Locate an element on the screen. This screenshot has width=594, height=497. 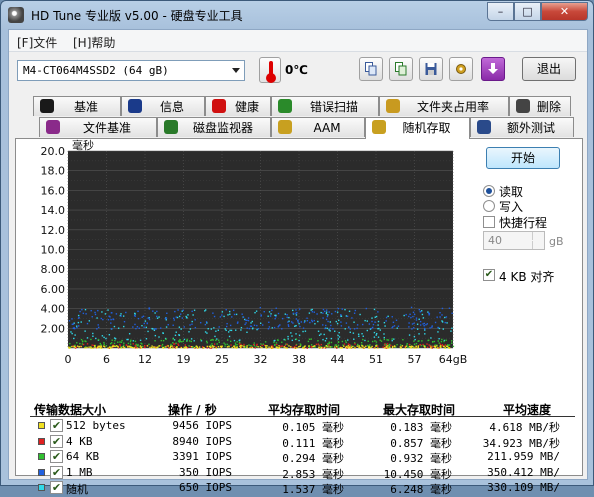
menu-file: [F]文件 is located at coordinates (37, 42).